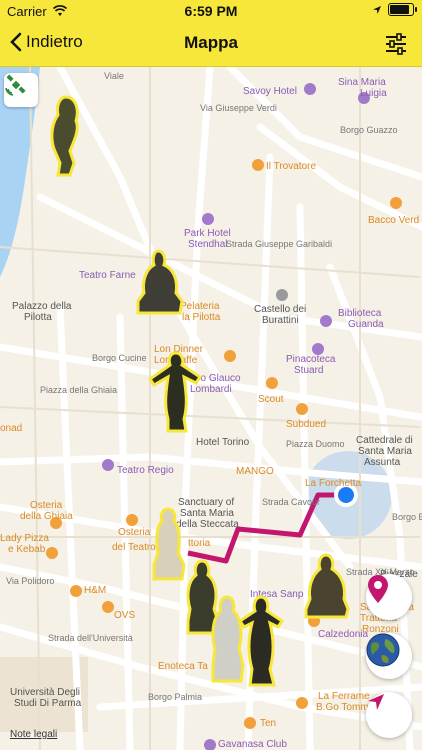  What do you see at coordinates (210, 744) in the screenshot?
I see `club-poi-icon` at bounding box center [210, 744].